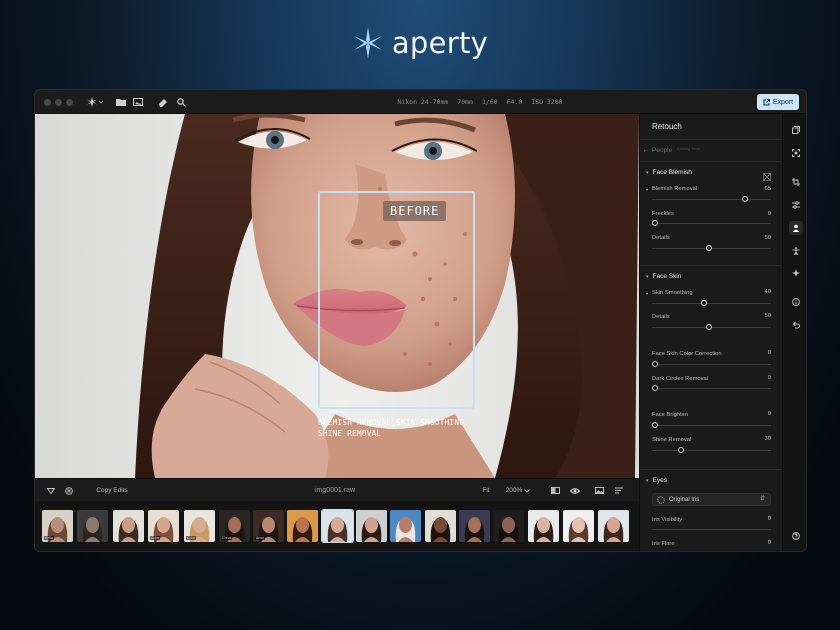  I want to click on caption-line-2: SHINE REMOVAL, so click(350, 433).